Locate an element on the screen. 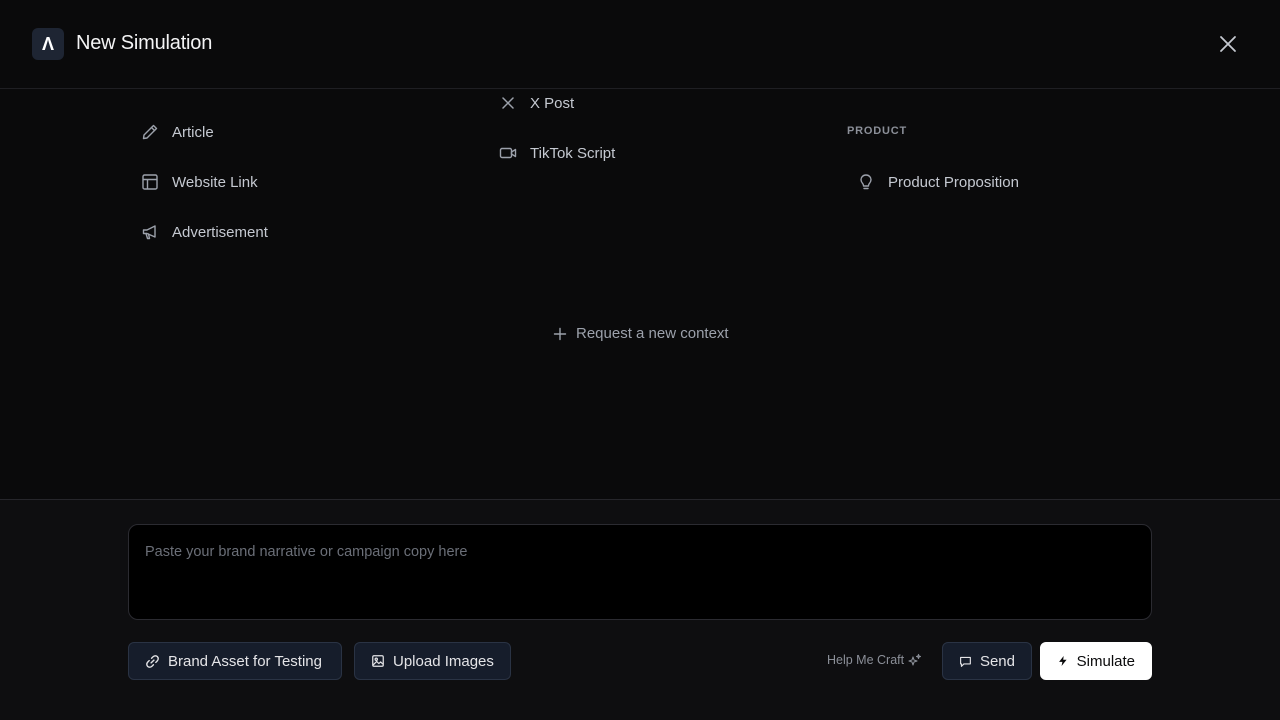 The image size is (1280, 720). send-button: Send is located at coordinates (987, 661).